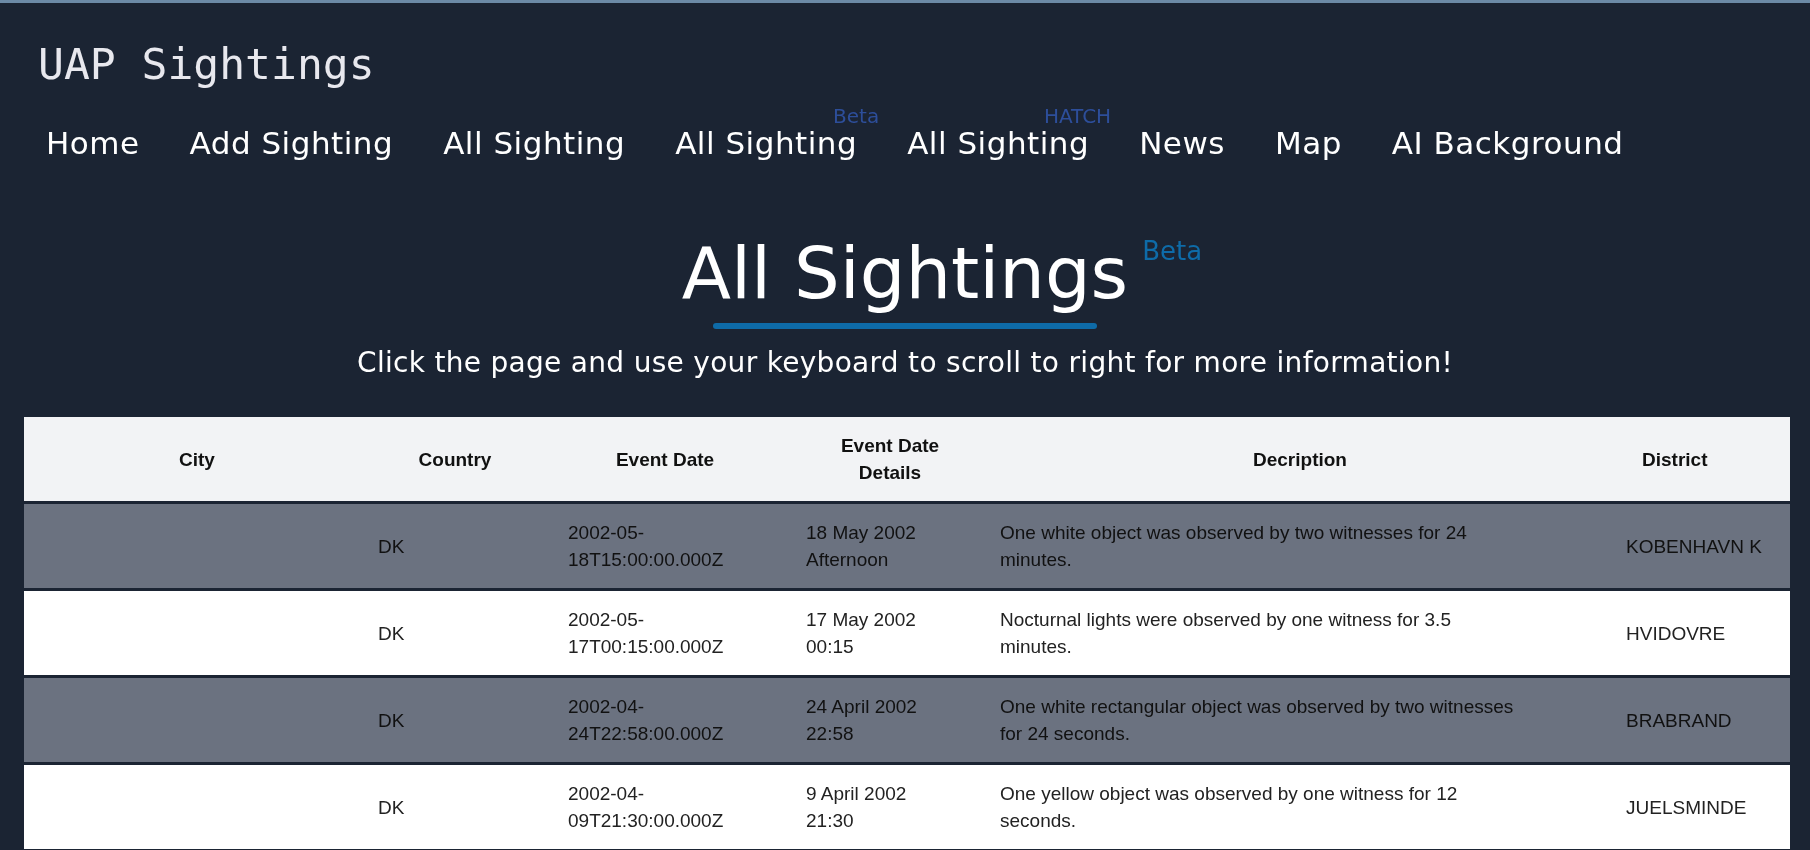 The height and width of the screenshot is (850, 1810). I want to click on date-details-cell: 9 April 2002 21:30, so click(856, 807).